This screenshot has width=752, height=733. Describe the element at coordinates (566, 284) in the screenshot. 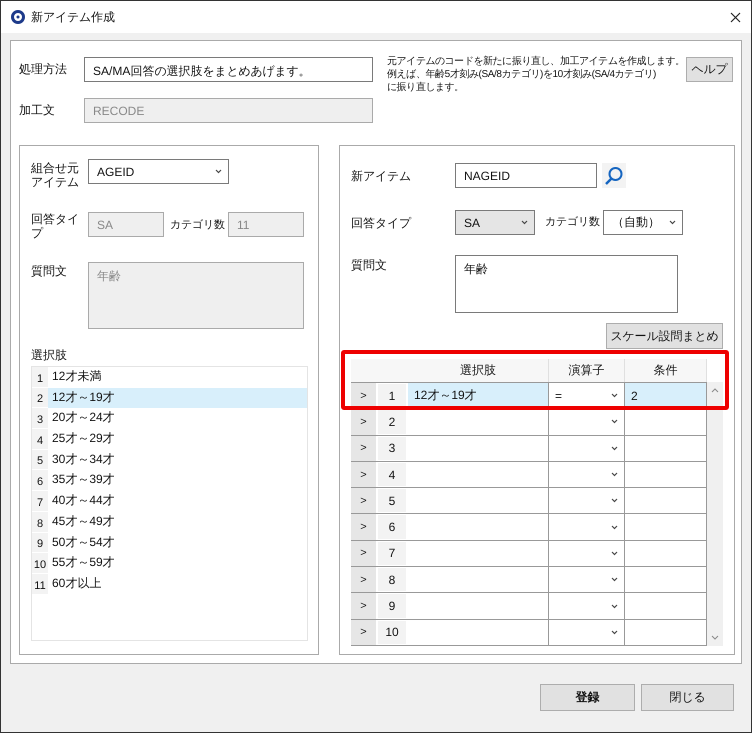

I see `question-field: 年齢` at that location.